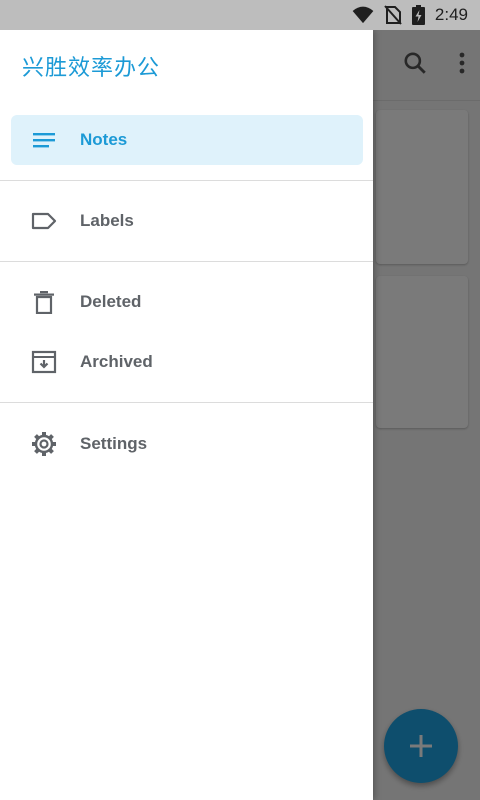 The height and width of the screenshot is (800, 480). What do you see at coordinates (44, 140) in the screenshot?
I see `menu-lines-icon` at bounding box center [44, 140].